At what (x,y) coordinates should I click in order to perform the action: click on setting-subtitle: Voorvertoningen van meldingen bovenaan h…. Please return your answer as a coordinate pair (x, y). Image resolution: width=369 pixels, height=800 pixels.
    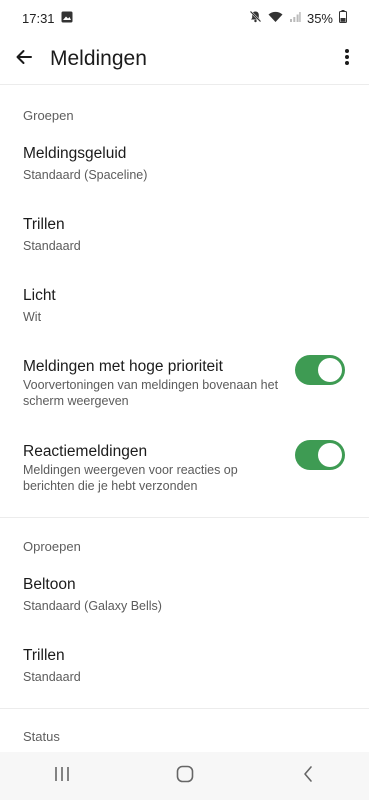
    Looking at the image, I should click on (151, 393).